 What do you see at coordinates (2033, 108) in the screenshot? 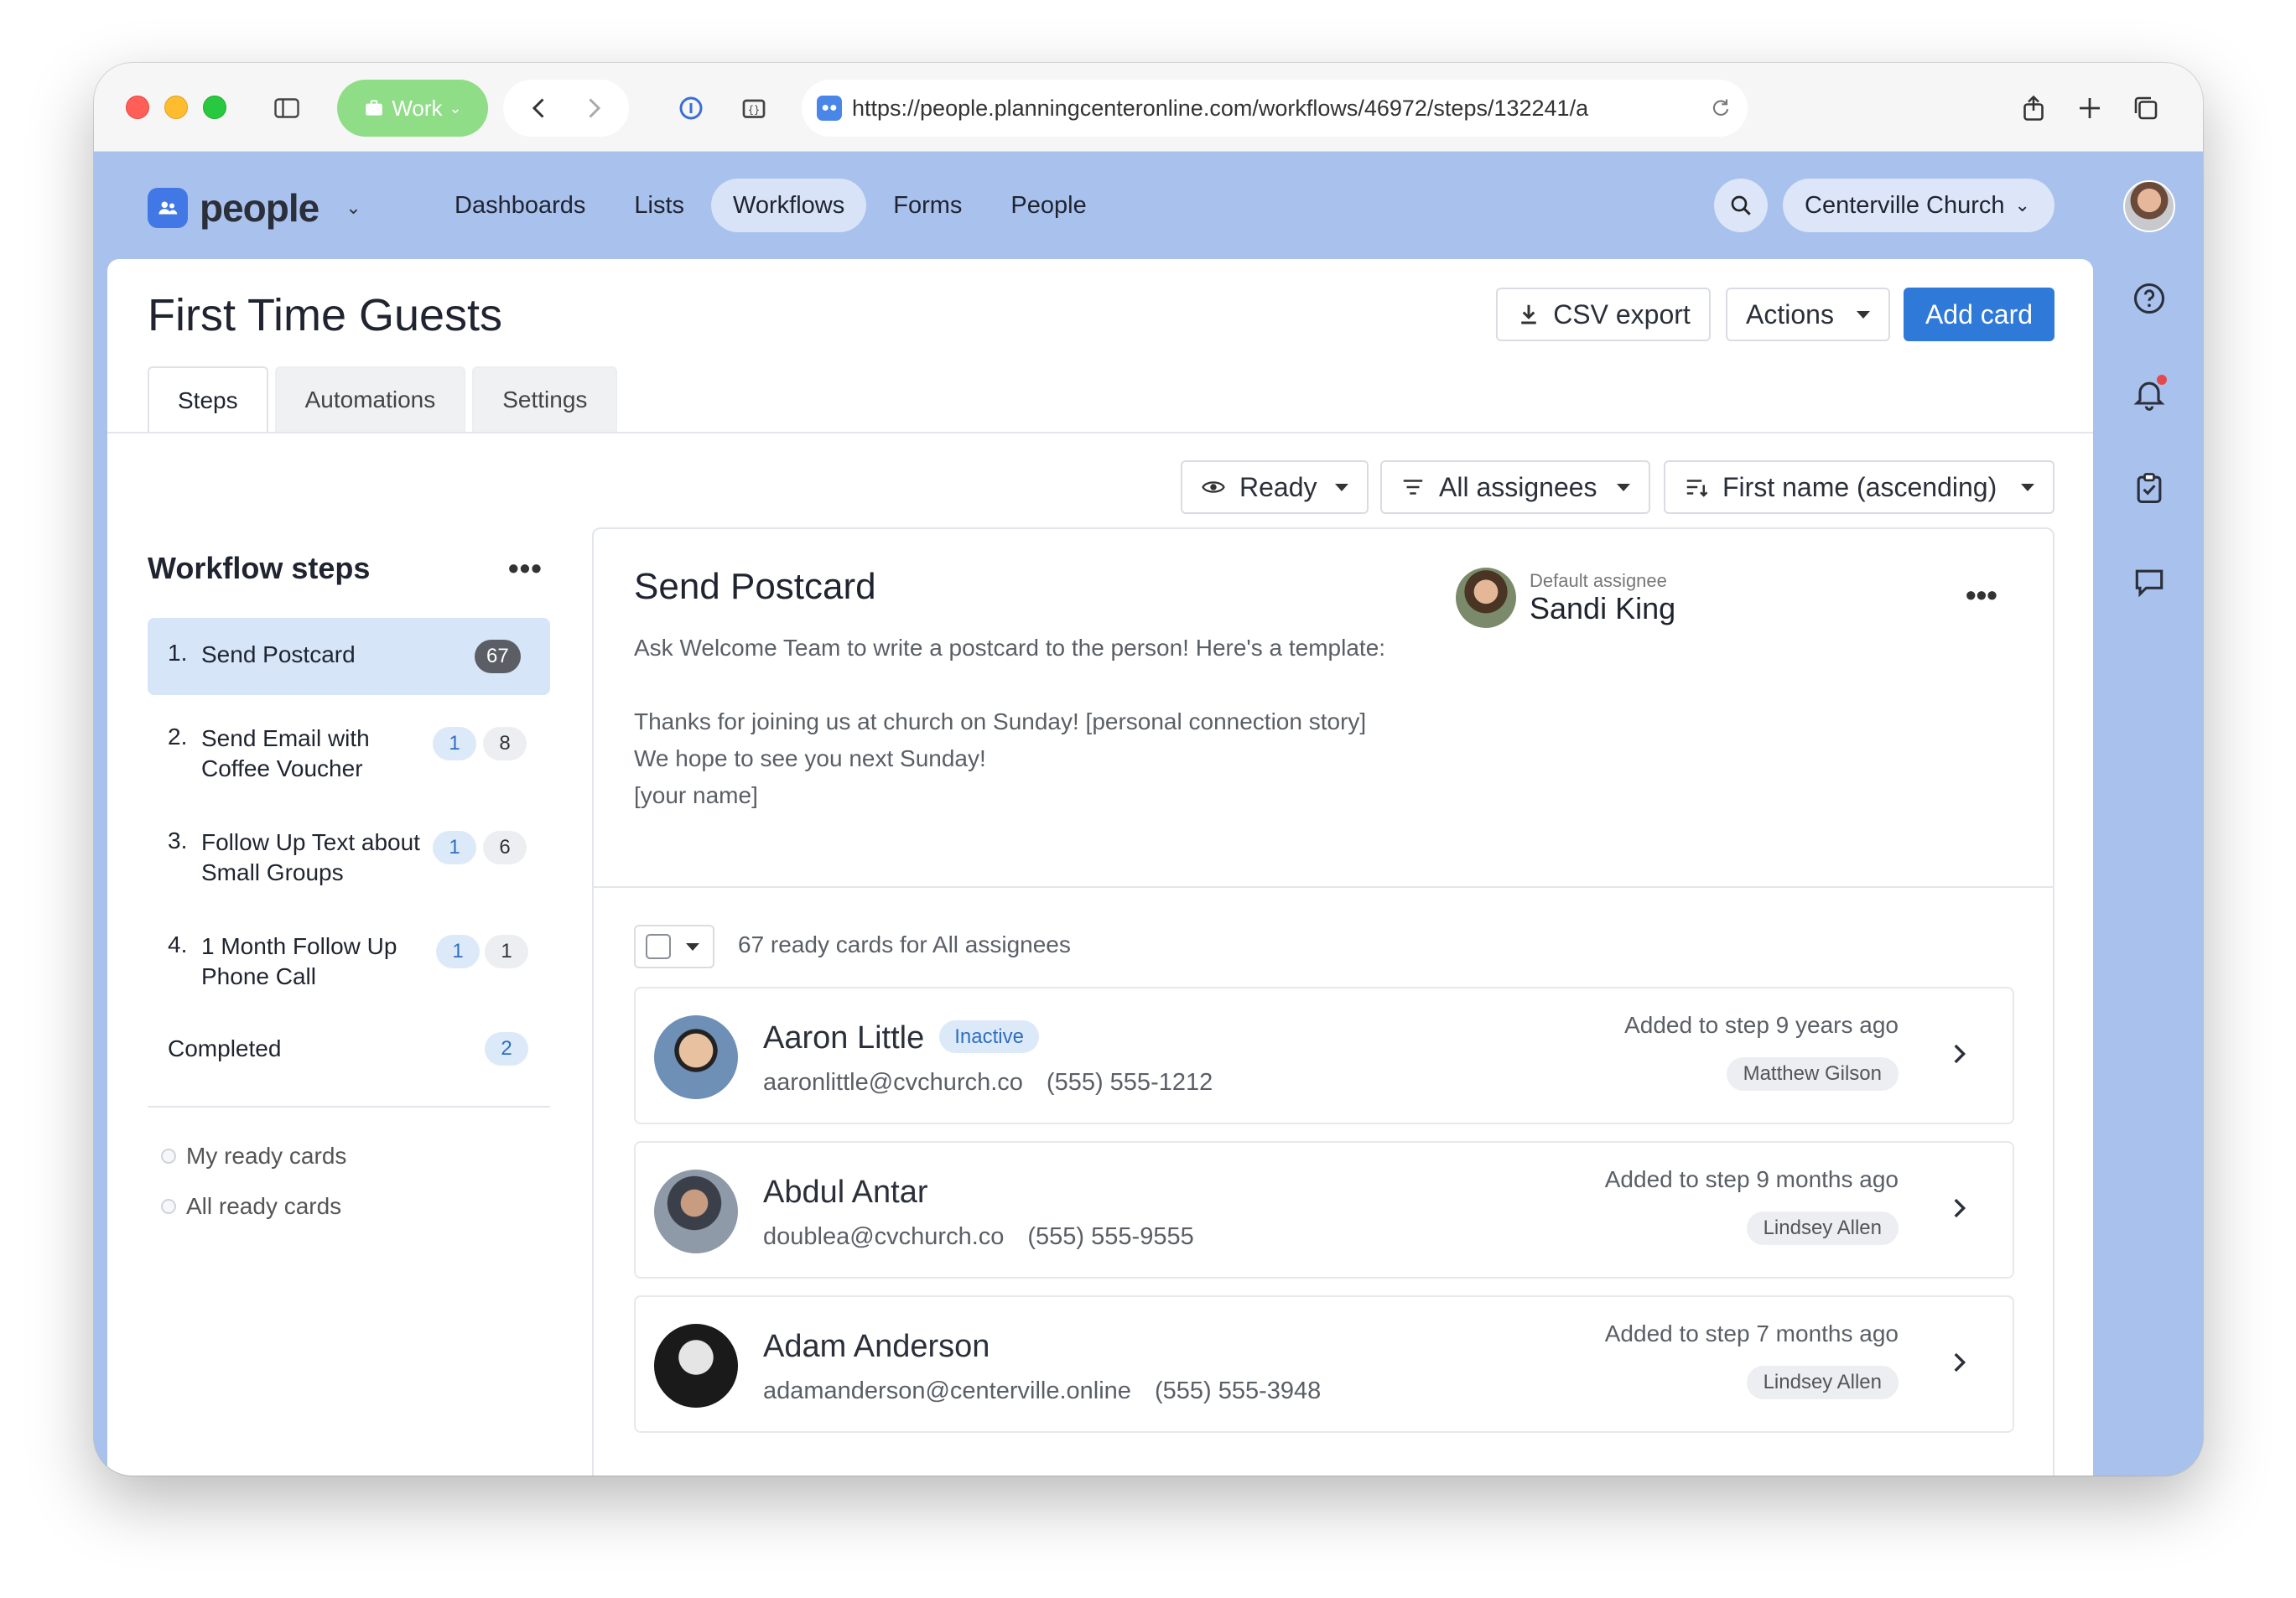
I see `share-icon` at bounding box center [2033, 108].